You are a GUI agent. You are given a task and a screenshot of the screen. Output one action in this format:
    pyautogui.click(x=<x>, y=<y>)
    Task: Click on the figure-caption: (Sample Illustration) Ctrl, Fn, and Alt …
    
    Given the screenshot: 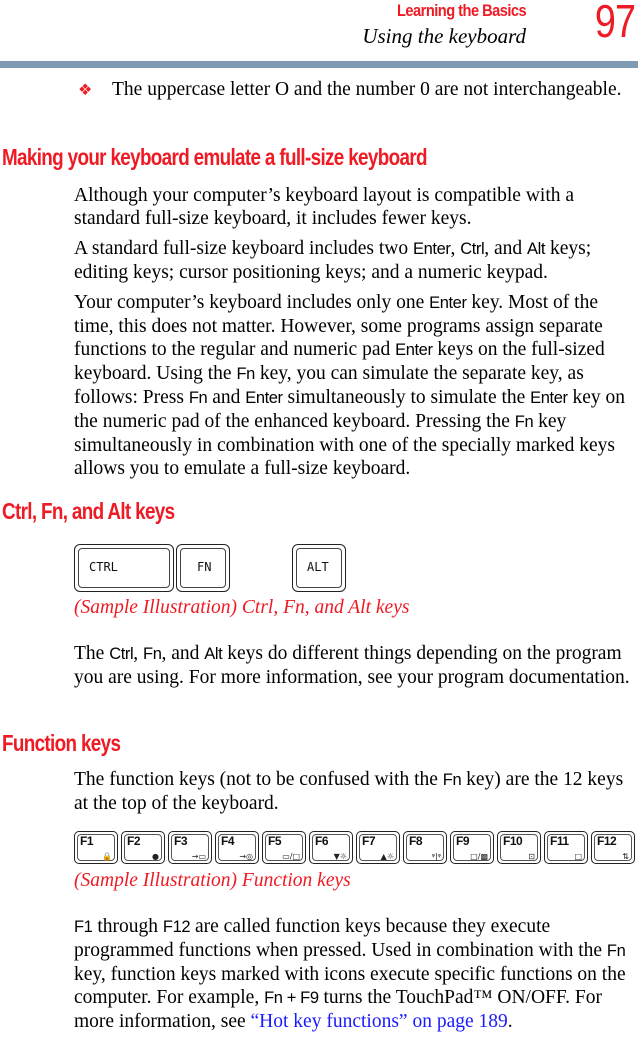 What is the action you would take?
    pyautogui.click(x=242, y=607)
    